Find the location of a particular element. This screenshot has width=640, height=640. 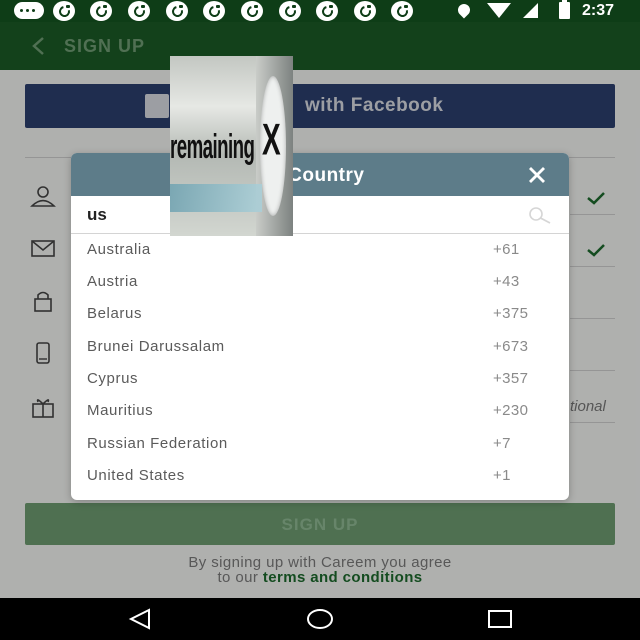

country-name: Australia is located at coordinates (119, 249).